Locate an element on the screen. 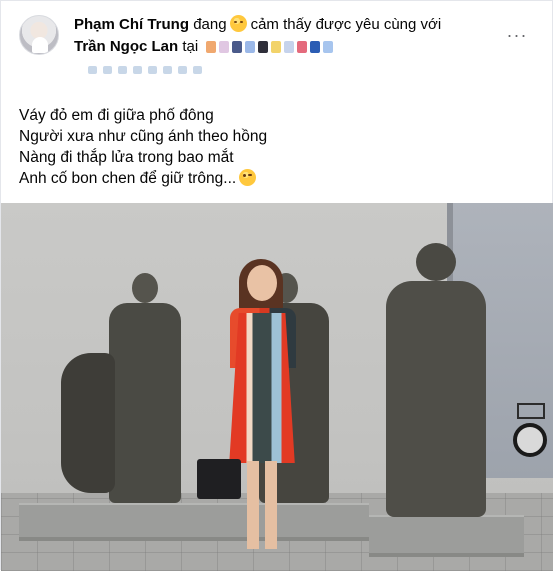 The height and width of the screenshot is (571, 553). caption-line-2: Người xưa như cũng ánh theo hồng is located at coordinates (143, 136).